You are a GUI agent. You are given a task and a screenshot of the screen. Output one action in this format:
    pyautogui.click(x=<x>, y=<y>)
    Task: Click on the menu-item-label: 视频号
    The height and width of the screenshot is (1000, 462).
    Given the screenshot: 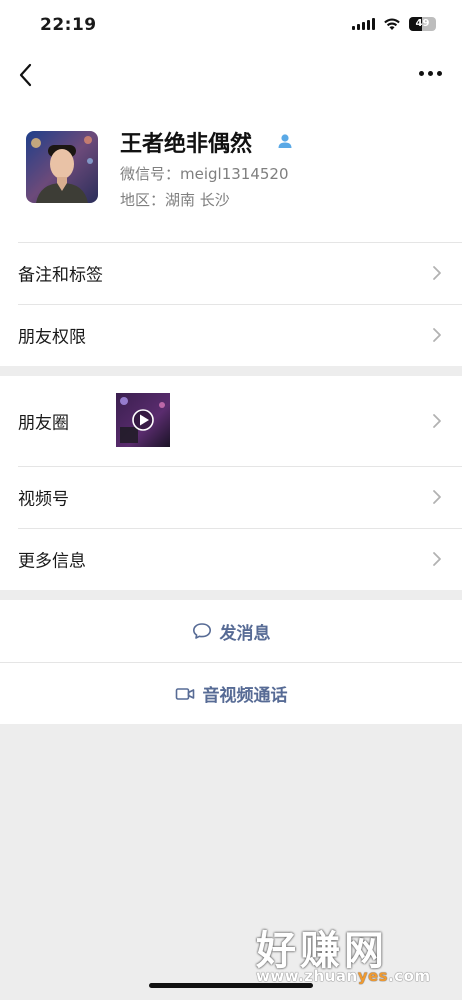 What is the action you would take?
    pyautogui.click(x=43, y=499)
    